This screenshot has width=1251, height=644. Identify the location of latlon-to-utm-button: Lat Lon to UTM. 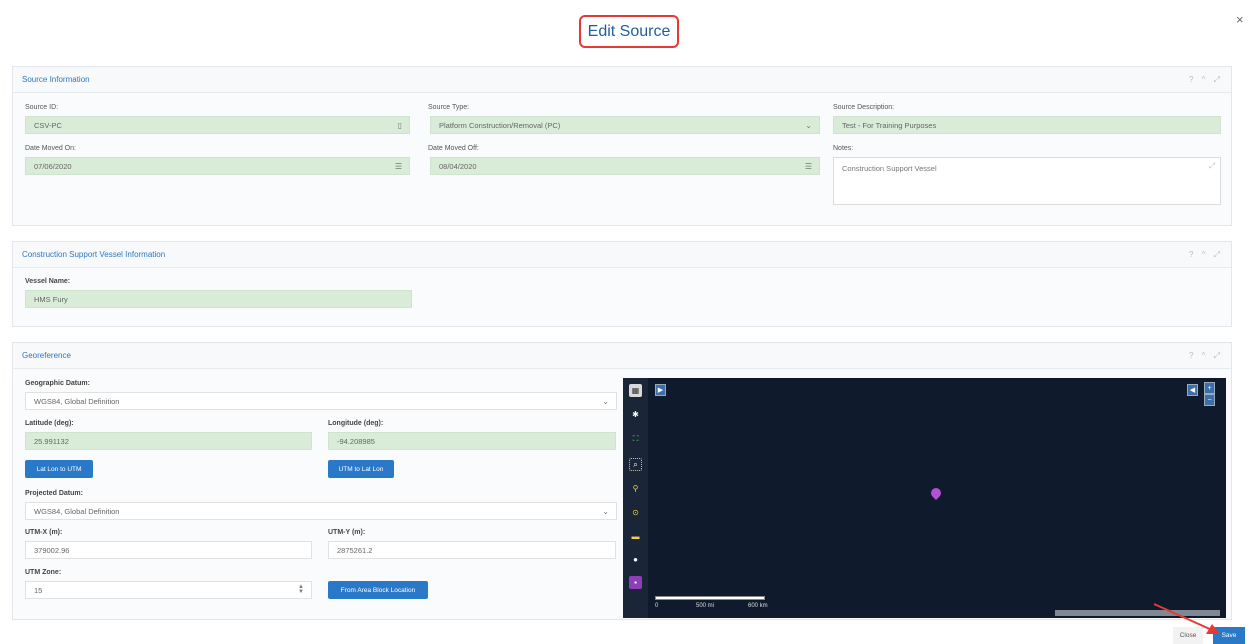
(59, 469).